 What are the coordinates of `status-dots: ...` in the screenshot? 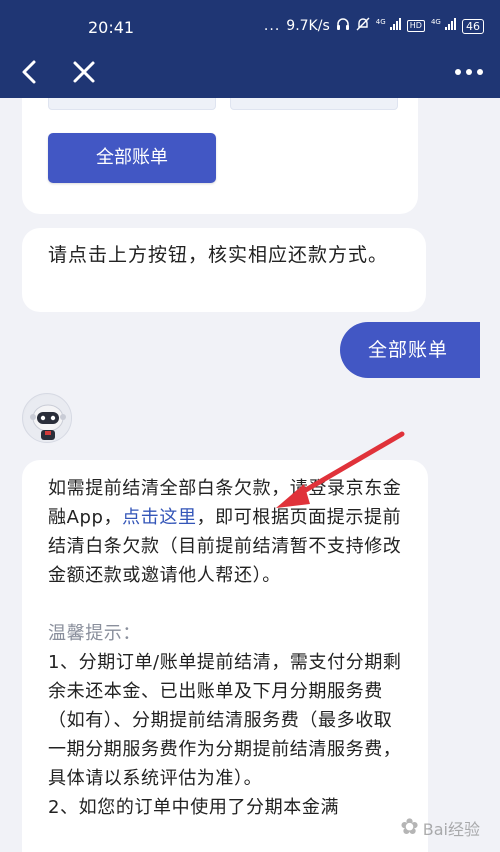 It's located at (272, 26).